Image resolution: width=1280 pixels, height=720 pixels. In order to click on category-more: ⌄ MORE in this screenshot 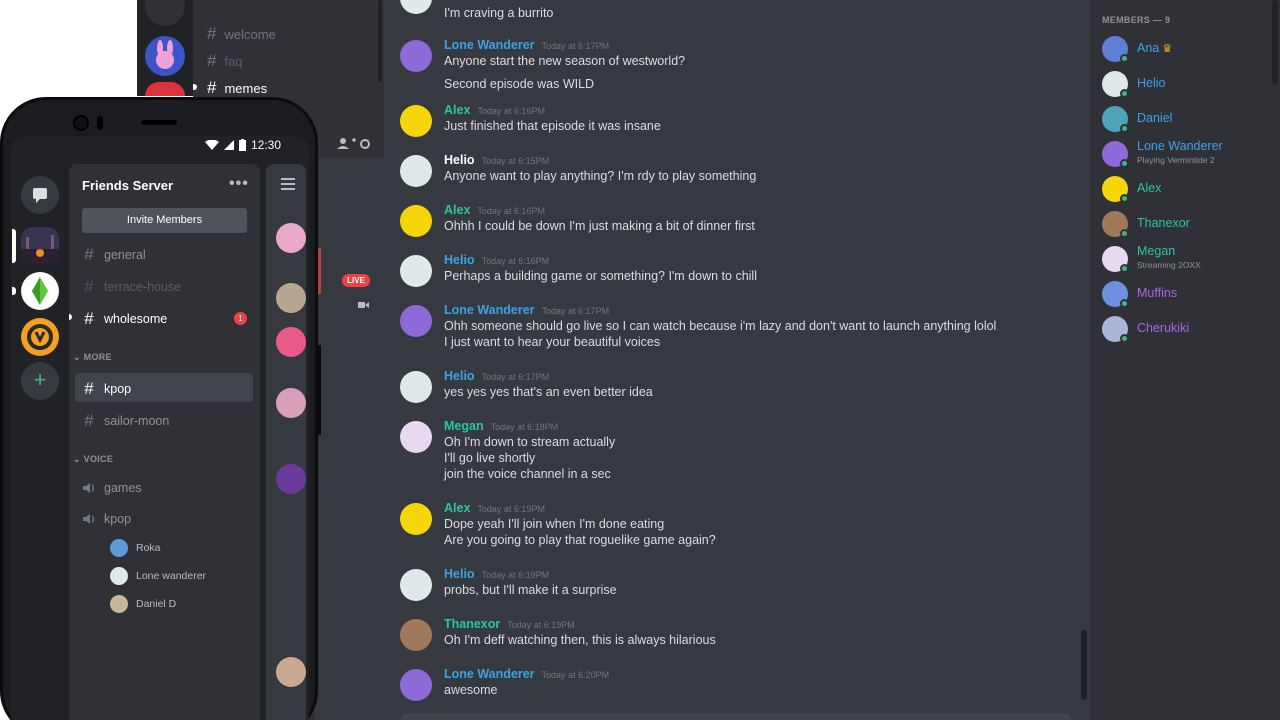, I will do `click(92, 357)`.